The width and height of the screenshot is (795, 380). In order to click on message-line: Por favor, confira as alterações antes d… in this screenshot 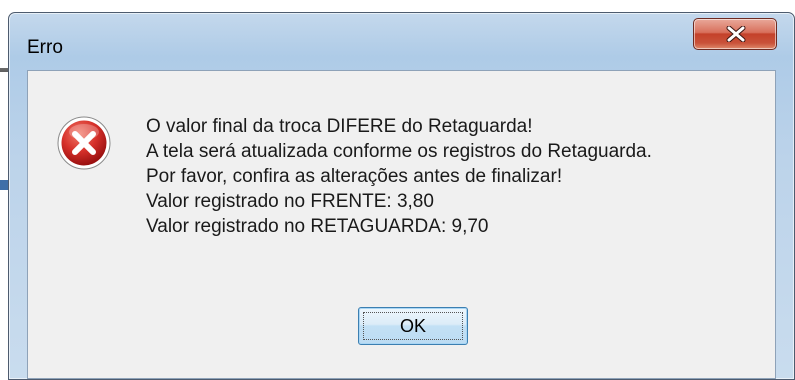, I will do `click(354, 176)`.